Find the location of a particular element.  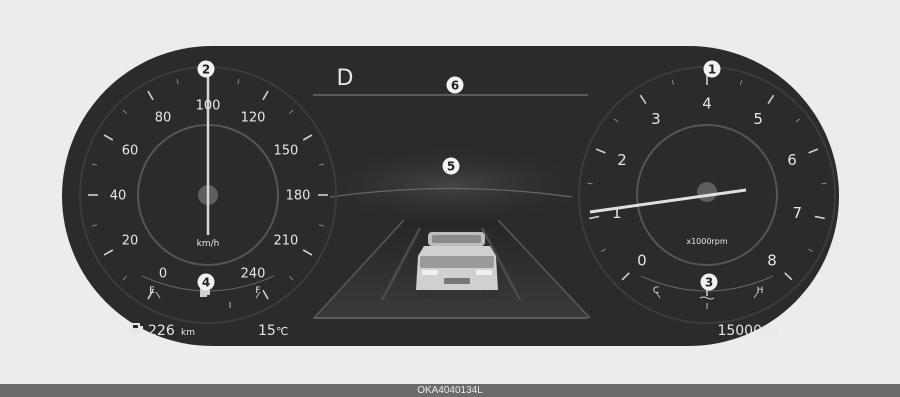

tach-label: 4 is located at coordinates (707, 103).